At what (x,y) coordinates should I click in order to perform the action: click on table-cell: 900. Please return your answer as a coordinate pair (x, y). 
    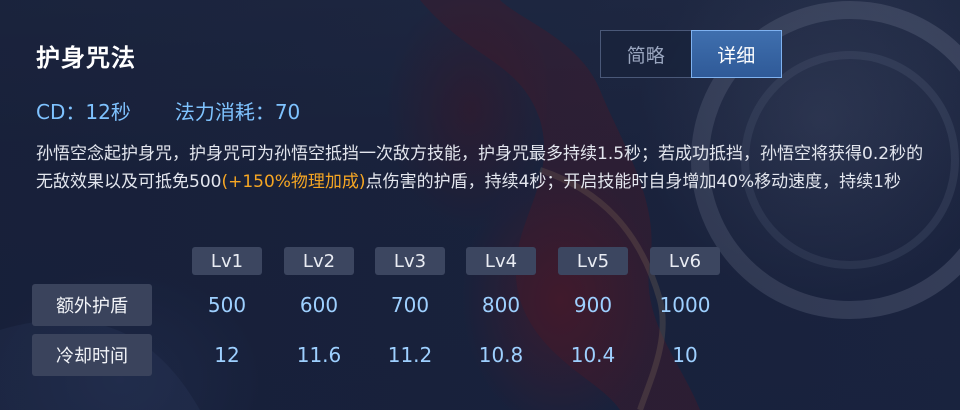
    Looking at the image, I should click on (593, 305).